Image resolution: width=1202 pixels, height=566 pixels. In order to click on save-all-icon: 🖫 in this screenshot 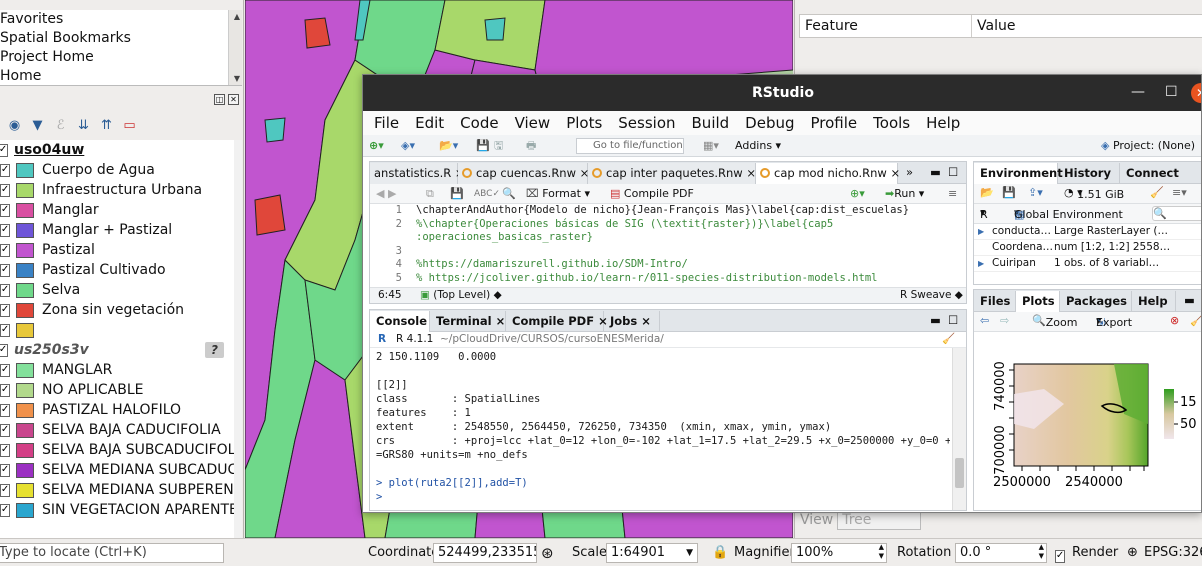, I will do `click(498, 146)`.